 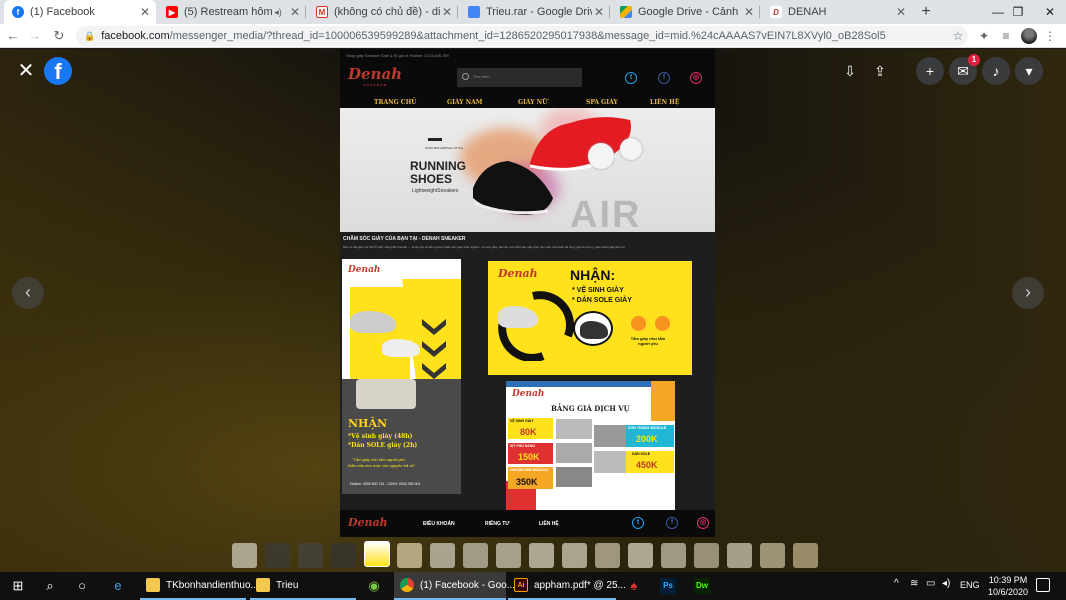 What do you see at coordinates (401, 376) in the screenshot?
I see `service-poster-vertical: Denah NHẬN *Vệ sinh giày (48h) *Dán SOLE` at bounding box center [401, 376].